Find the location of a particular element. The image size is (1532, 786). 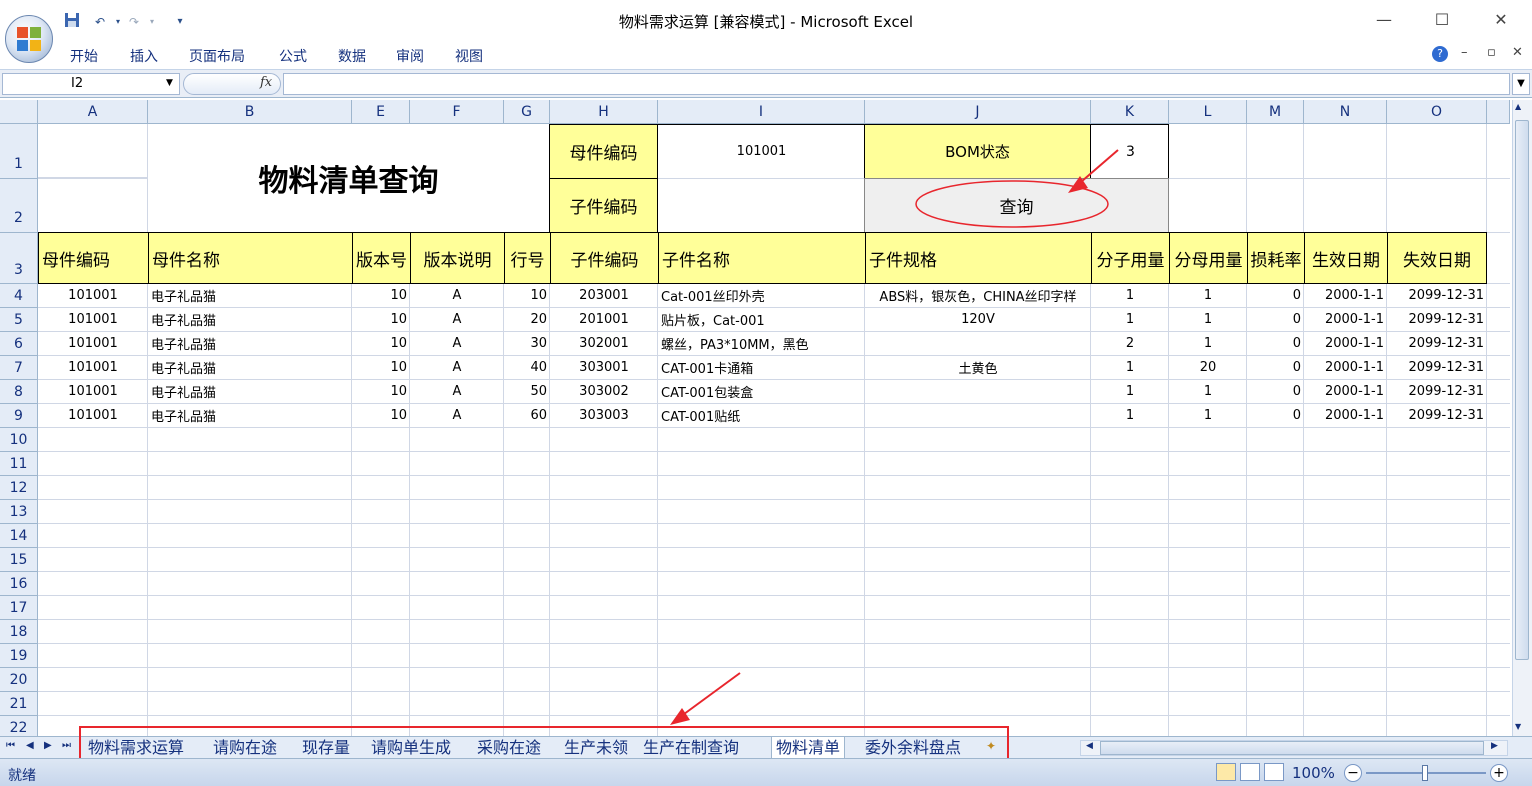

row-header-15: 15 is located at coordinates (19, 560).